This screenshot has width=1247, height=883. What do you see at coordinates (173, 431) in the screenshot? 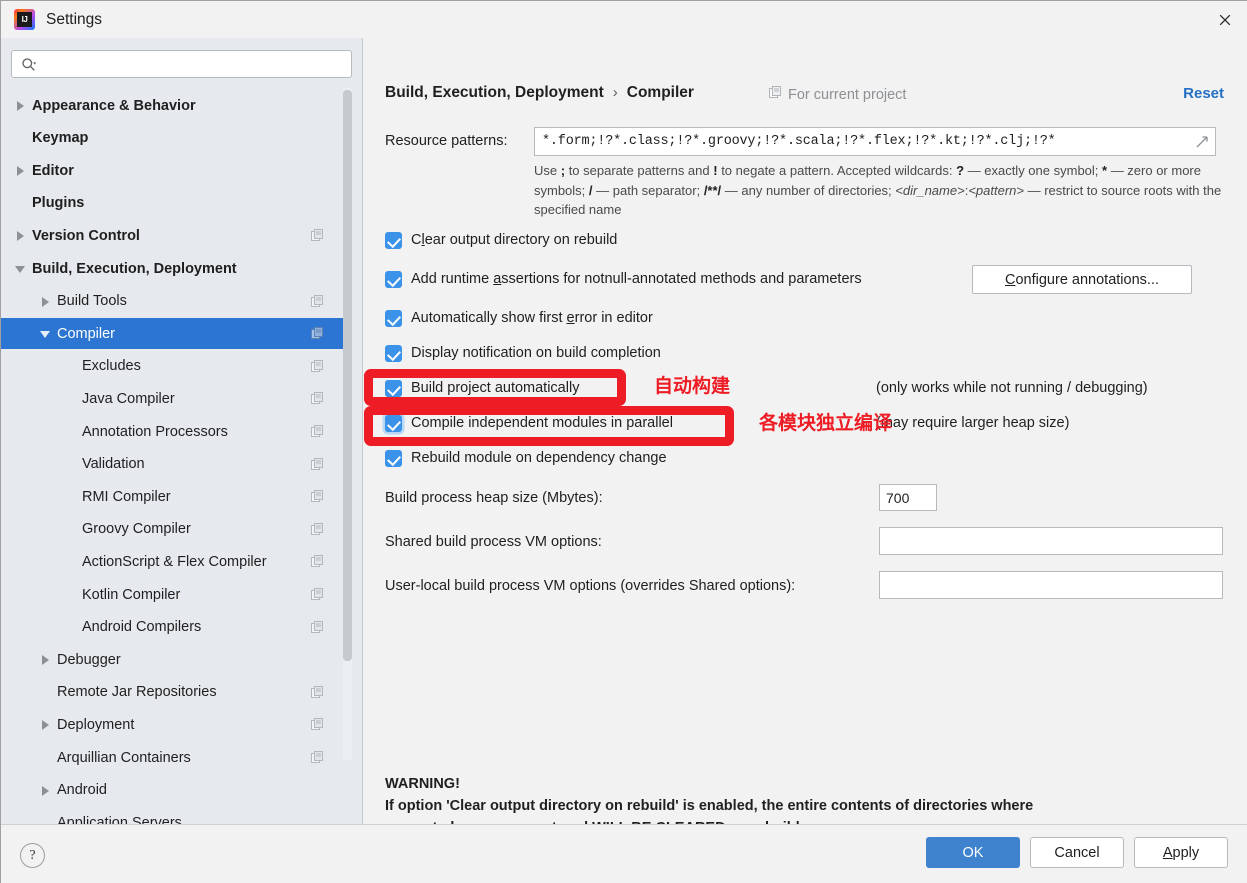
I see `sidebar-item-annotation-processors: Annotation Processors` at bounding box center [173, 431].